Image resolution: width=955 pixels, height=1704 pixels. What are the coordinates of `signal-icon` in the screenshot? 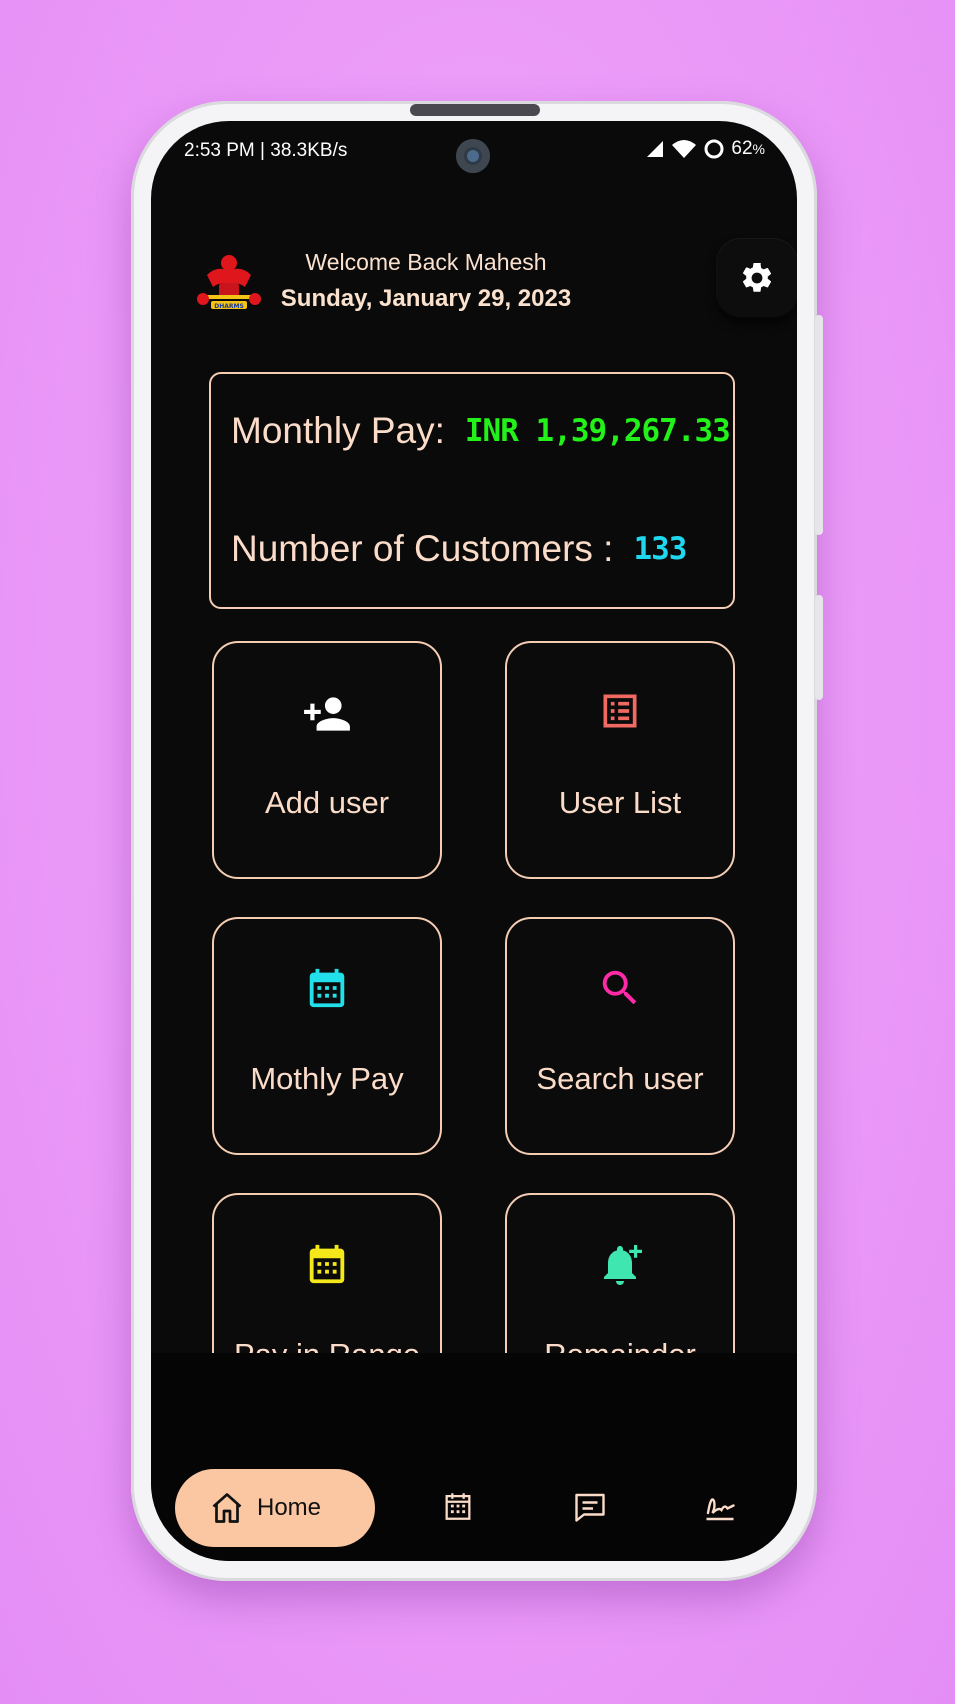 It's located at (655, 149).